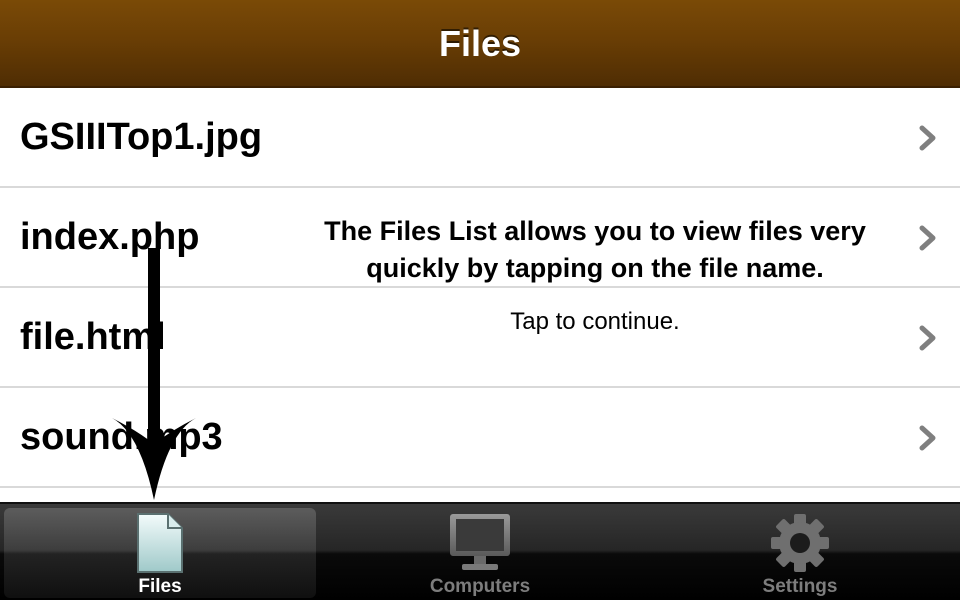  What do you see at coordinates (160, 543) in the screenshot?
I see `document-icon` at bounding box center [160, 543].